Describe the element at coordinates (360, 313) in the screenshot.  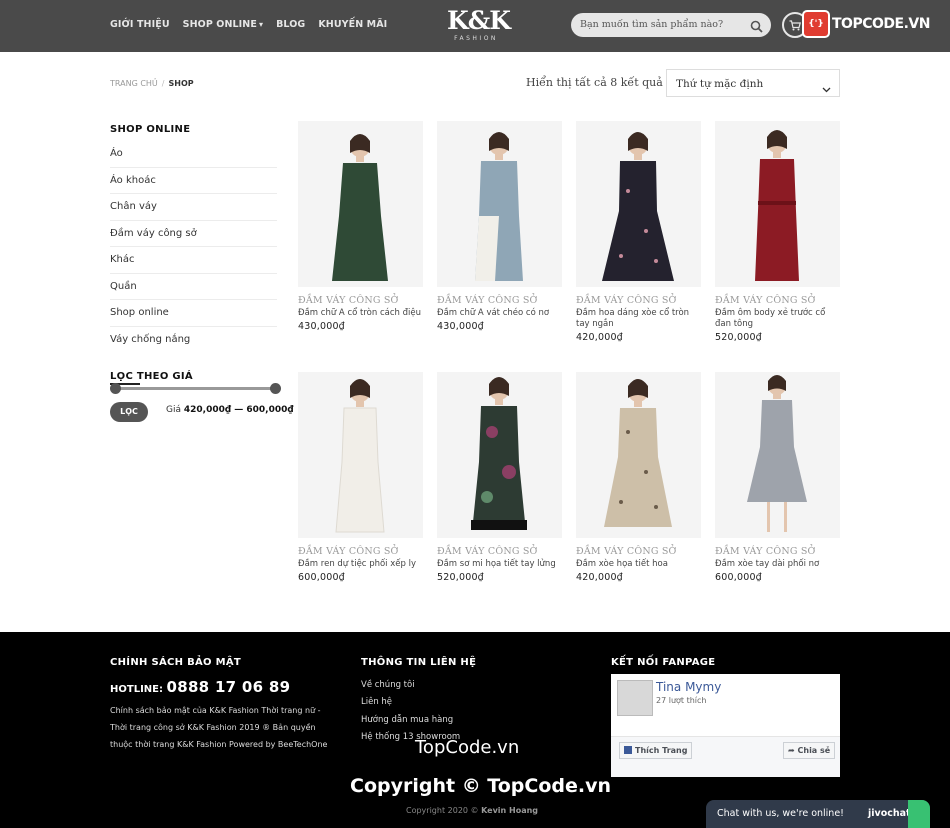
I see `product-name: Đầm chữ A cổ tròn cách điệu` at that location.